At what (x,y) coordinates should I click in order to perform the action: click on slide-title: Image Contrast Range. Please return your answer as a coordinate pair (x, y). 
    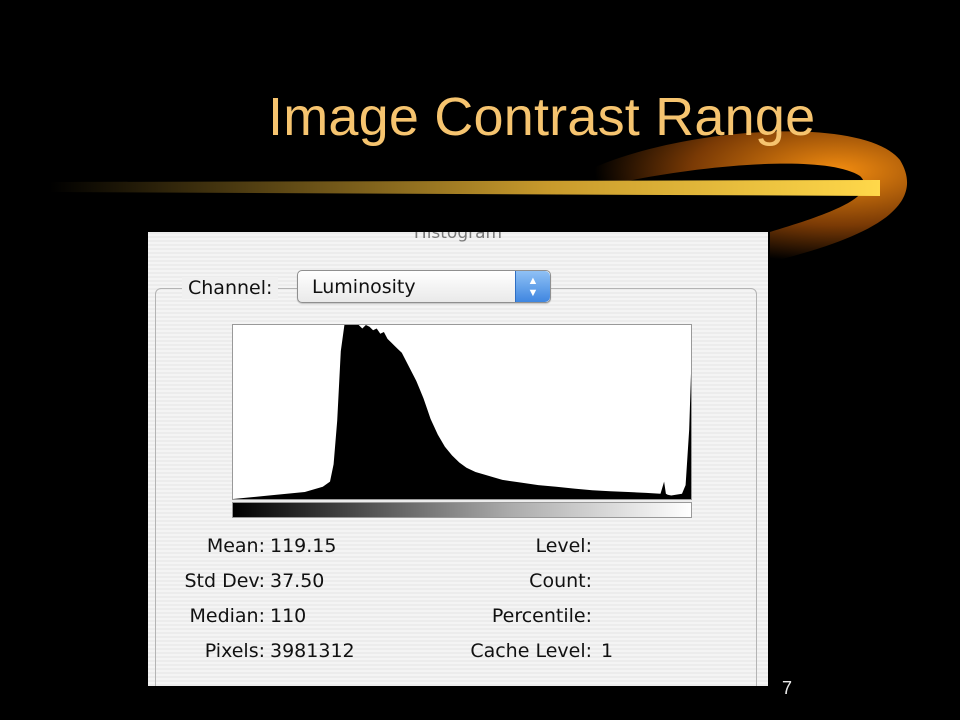
    Looking at the image, I should click on (542, 117).